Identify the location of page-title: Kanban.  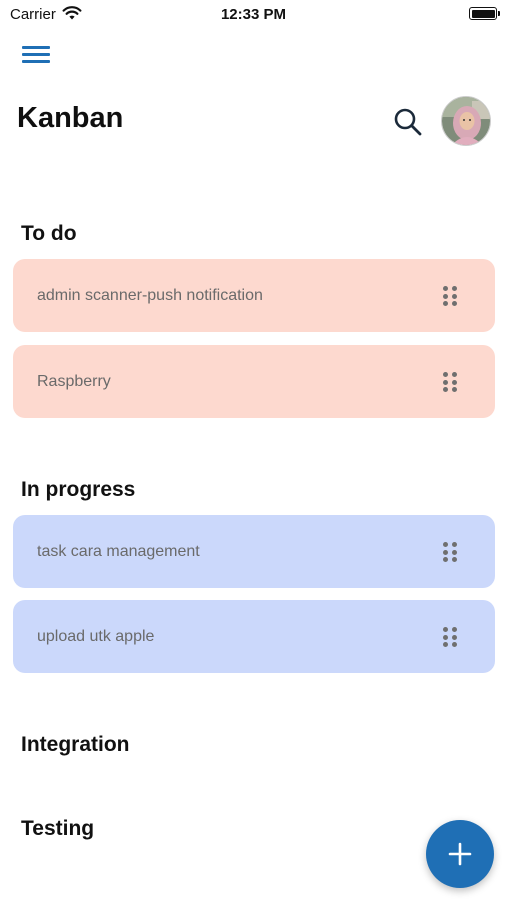
(70, 118).